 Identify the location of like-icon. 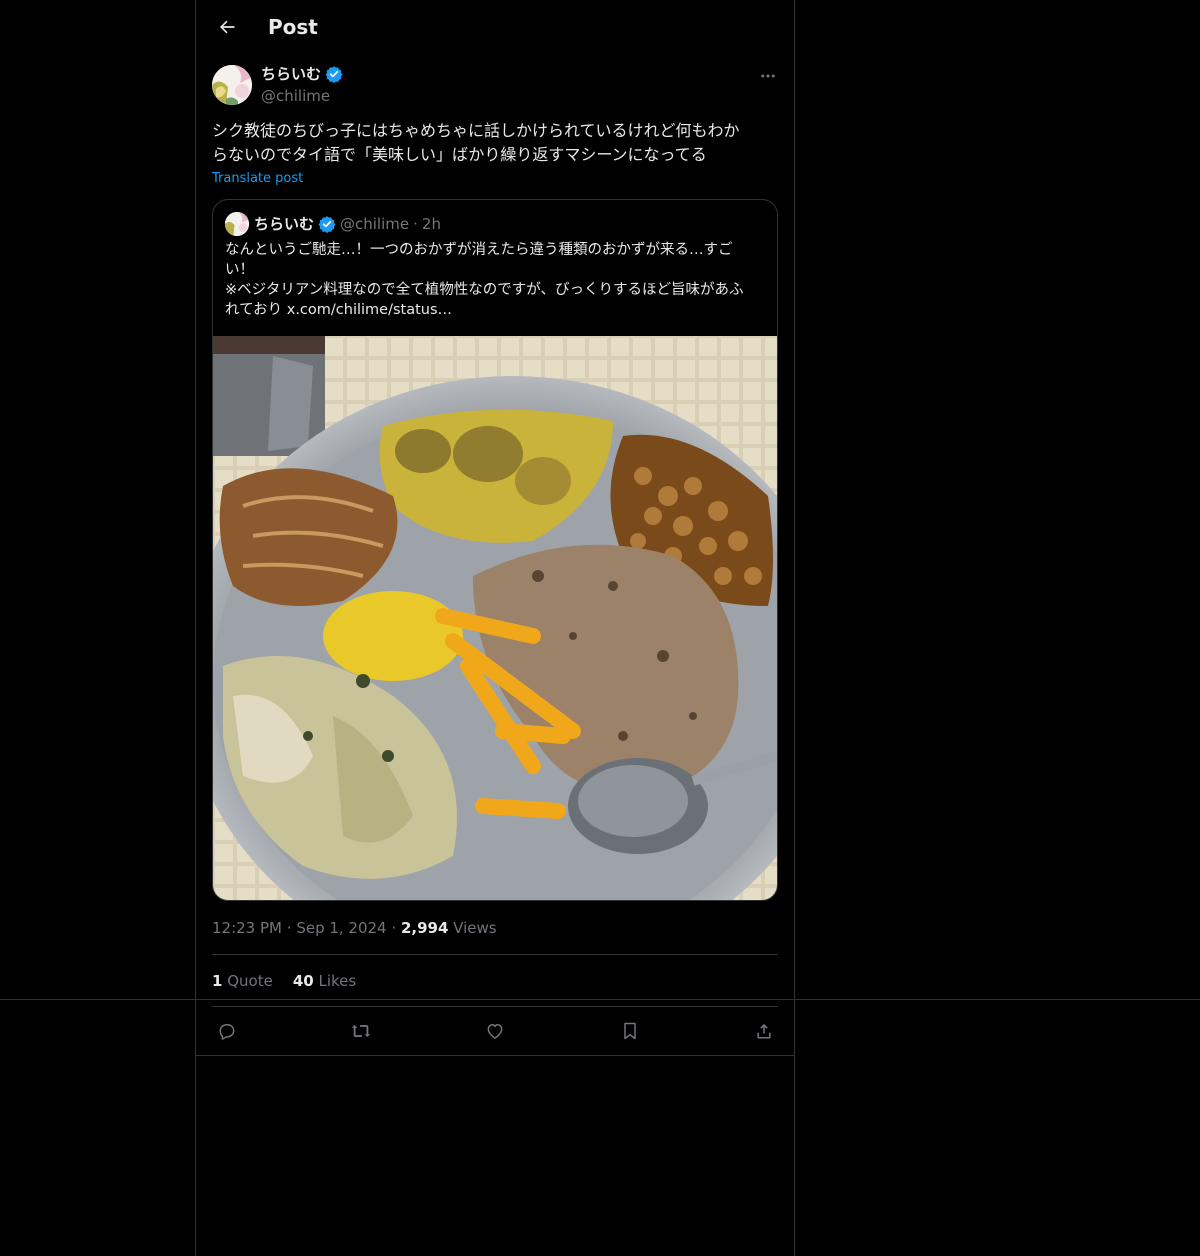
(495, 1031).